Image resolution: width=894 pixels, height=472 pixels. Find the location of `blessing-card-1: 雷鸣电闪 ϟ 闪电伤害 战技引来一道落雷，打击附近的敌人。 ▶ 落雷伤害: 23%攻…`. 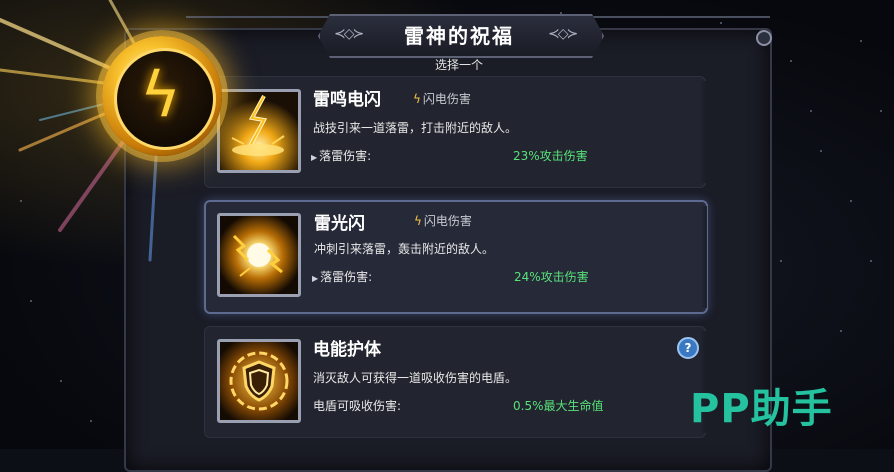

blessing-card-1: 雷鸣电闪 ϟ 闪电伤害 战技引来一道落雷，打击附近的敌人。 ▶ 落雷伤害: 23%攻… is located at coordinates (455, 132).